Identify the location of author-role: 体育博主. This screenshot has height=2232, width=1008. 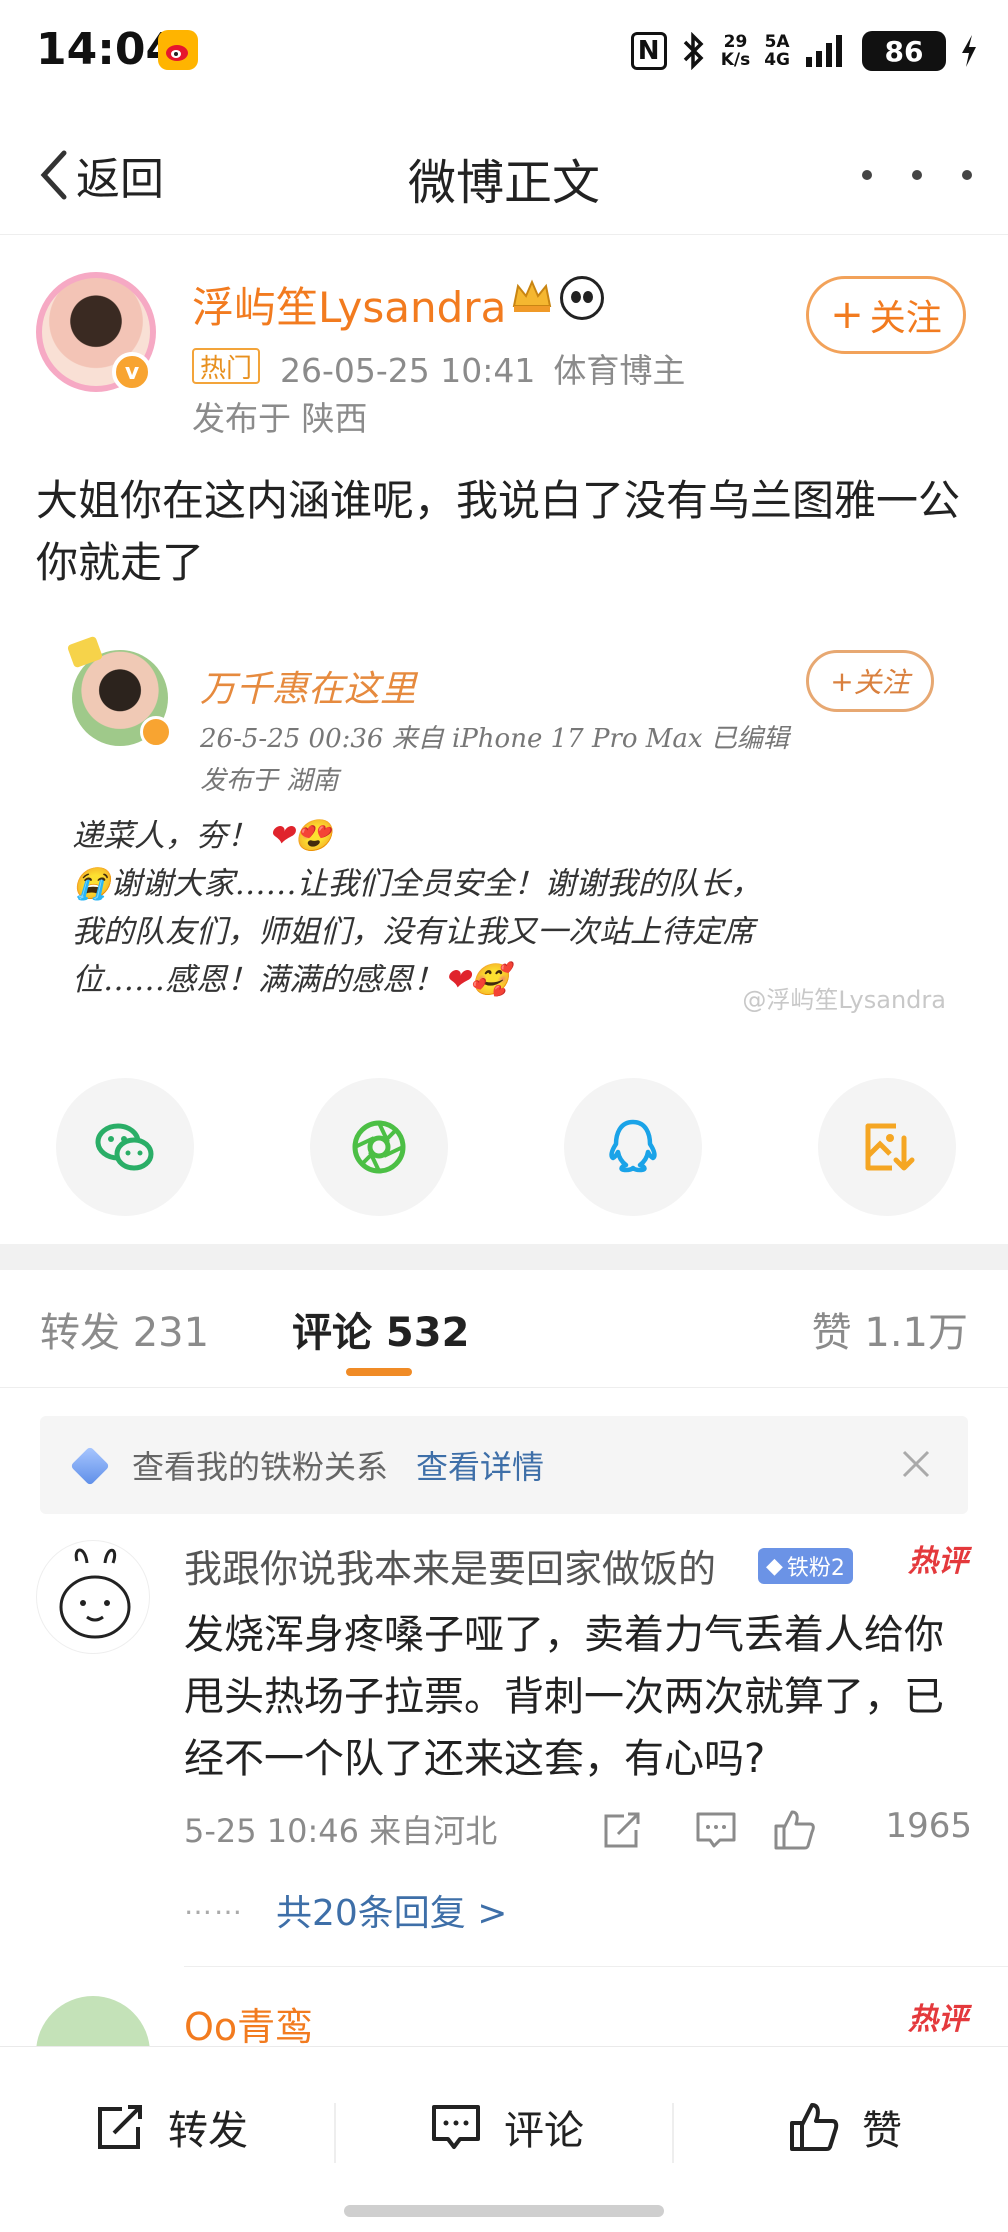
(619, 370).